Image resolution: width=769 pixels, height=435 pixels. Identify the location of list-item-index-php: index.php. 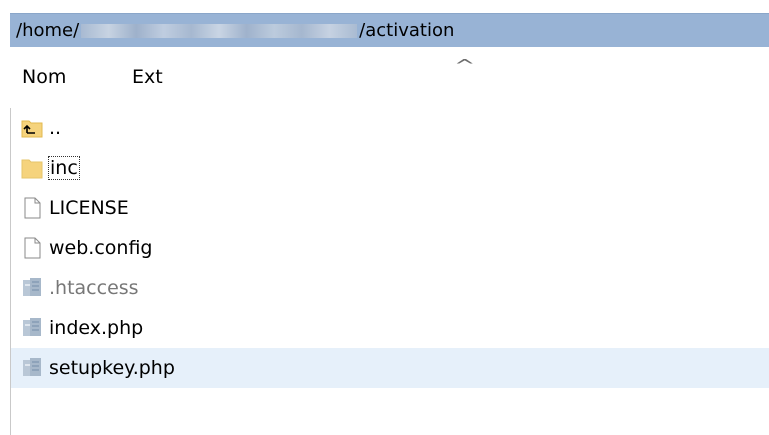
(390, 328).